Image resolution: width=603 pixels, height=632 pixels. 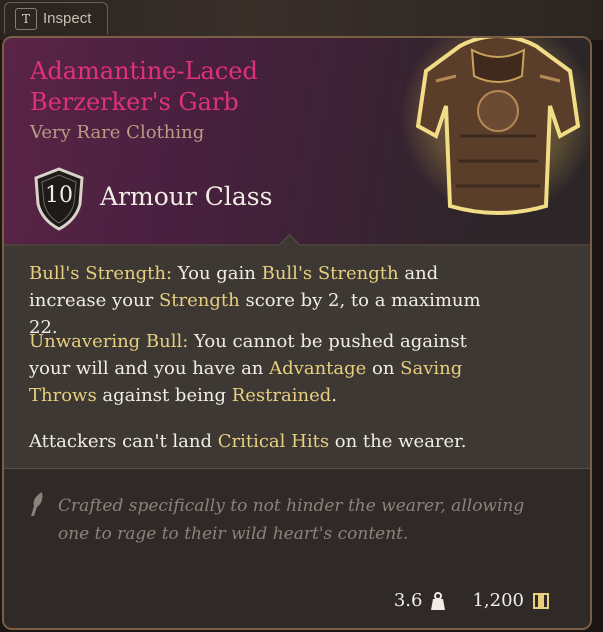 I want to click on gold-value: 1,200, so click(x=498, y=600).